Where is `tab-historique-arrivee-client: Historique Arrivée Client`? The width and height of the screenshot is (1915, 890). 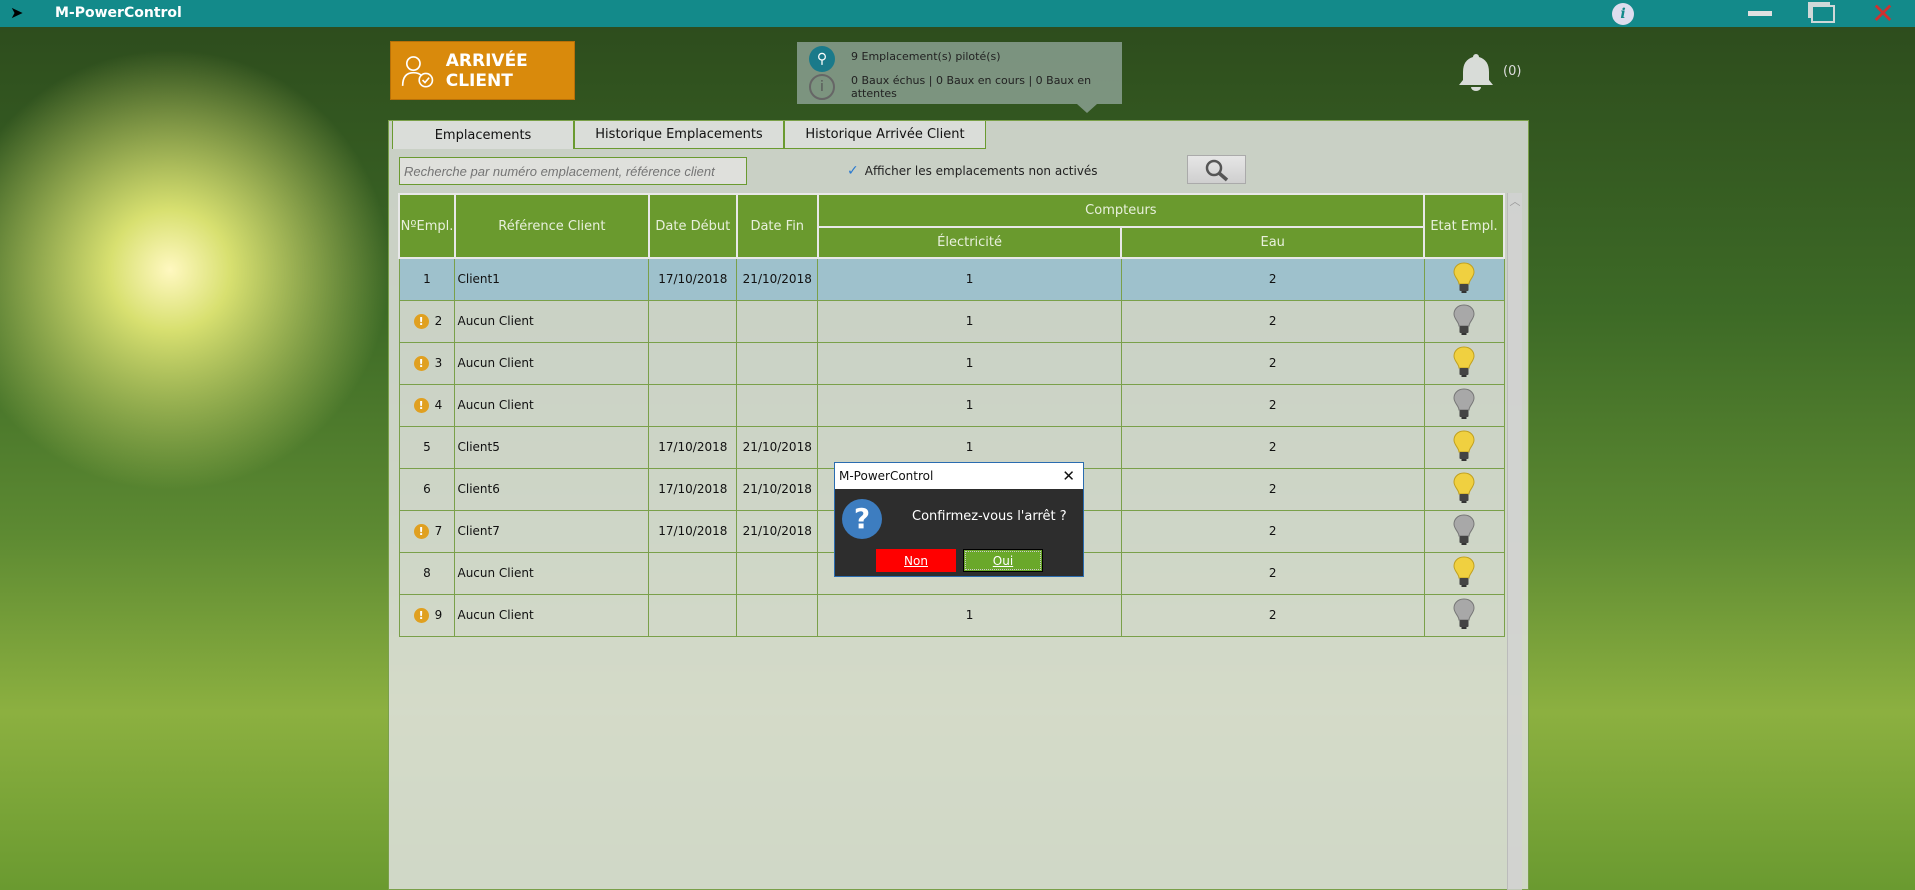
tab-historique-arrivee-client: Historique Arrivée Client is located at coordinates (885, 135).